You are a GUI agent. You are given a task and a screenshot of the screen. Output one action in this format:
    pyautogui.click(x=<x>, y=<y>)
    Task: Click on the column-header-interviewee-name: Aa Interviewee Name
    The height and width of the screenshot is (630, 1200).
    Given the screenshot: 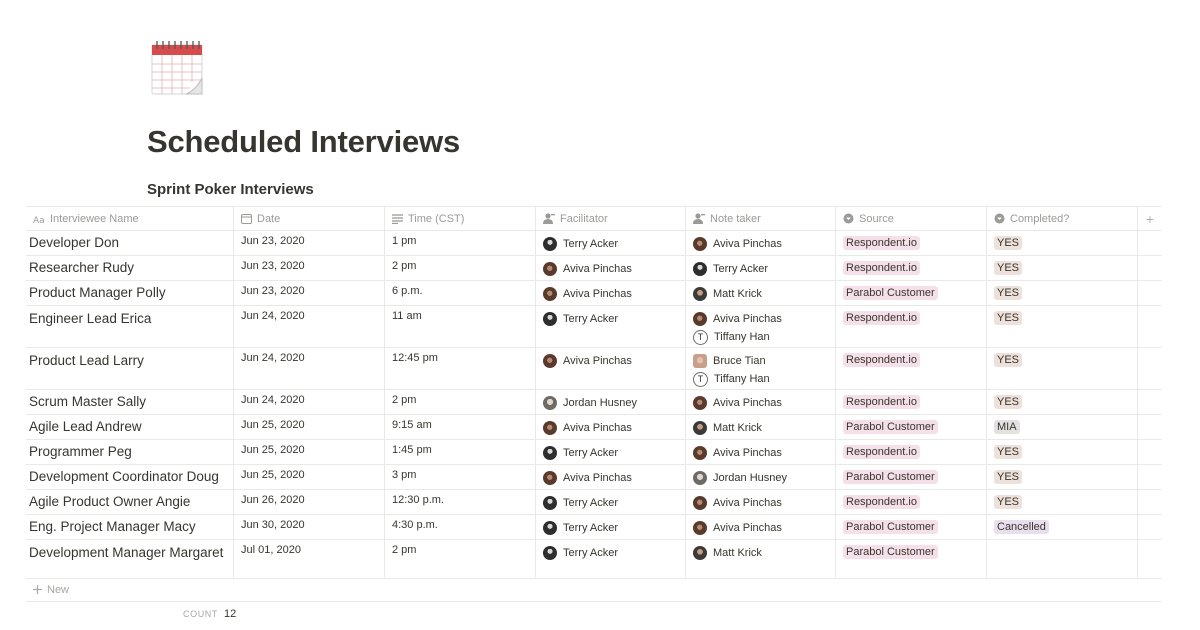 What is the action you would take?
    pyautogui.click(x=130, y=218)
    